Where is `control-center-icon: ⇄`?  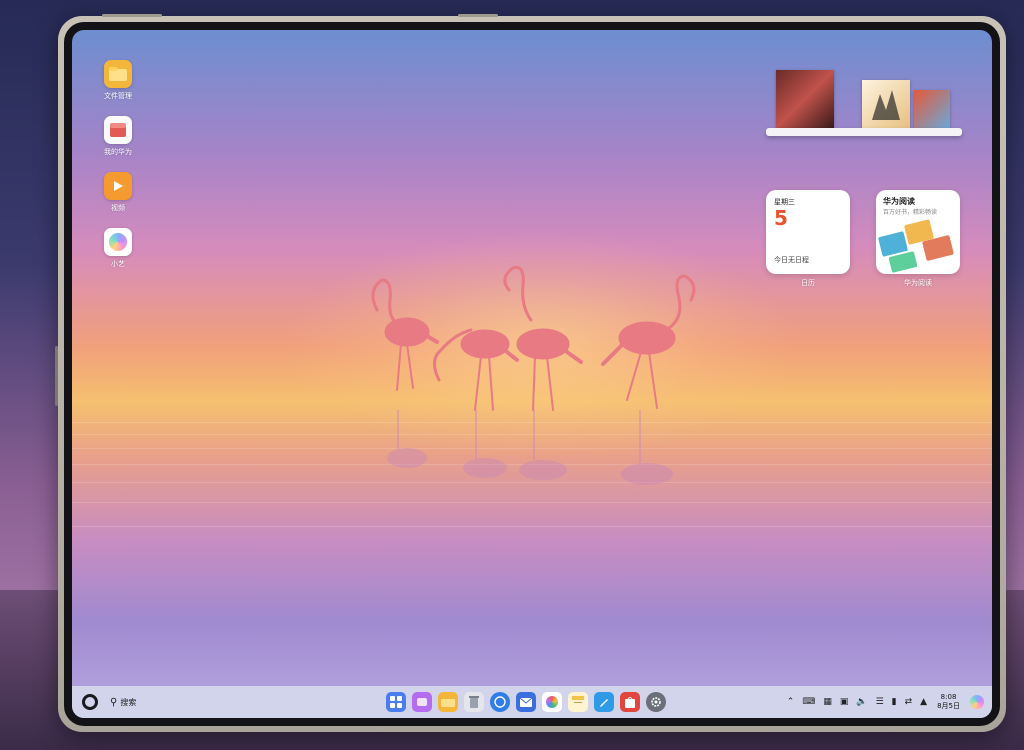 control-center-icon: ⇄ is located at coordinates (909, 702).